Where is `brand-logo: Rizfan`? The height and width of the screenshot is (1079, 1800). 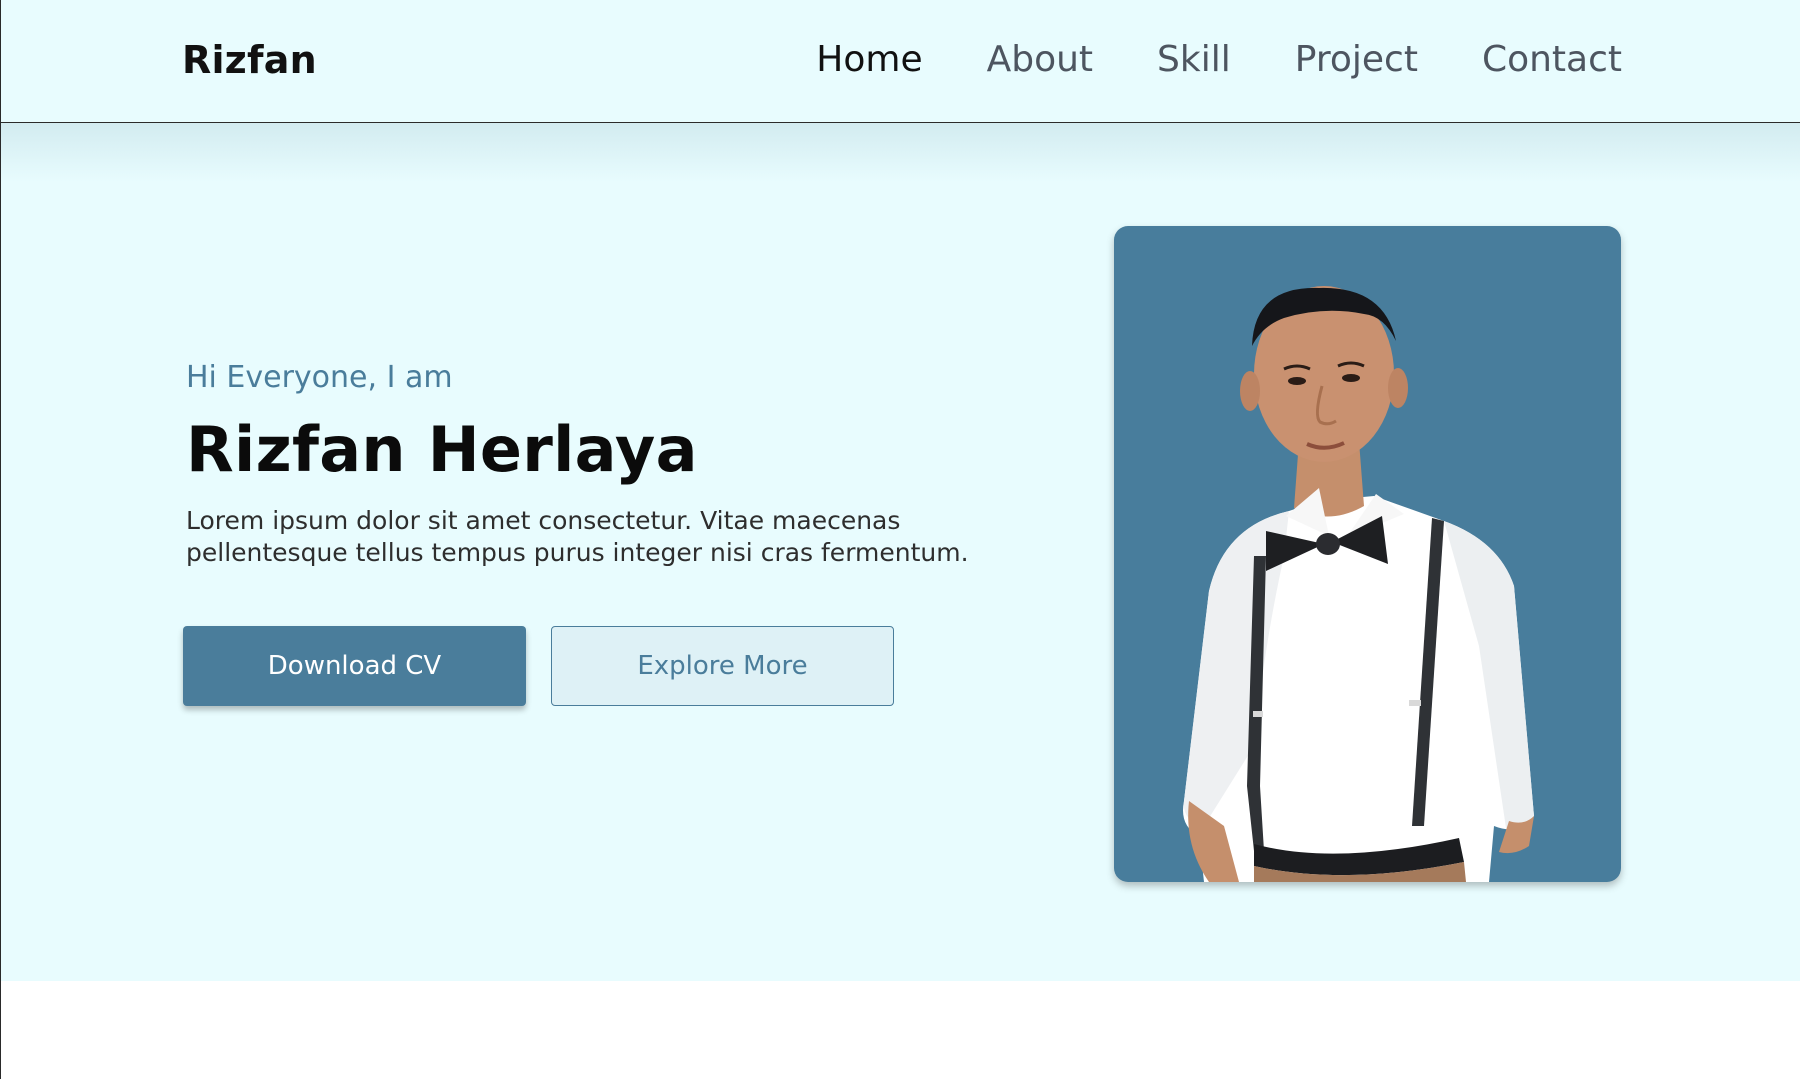
brand-logo: Rizfan is located at coordinates (249, 60).